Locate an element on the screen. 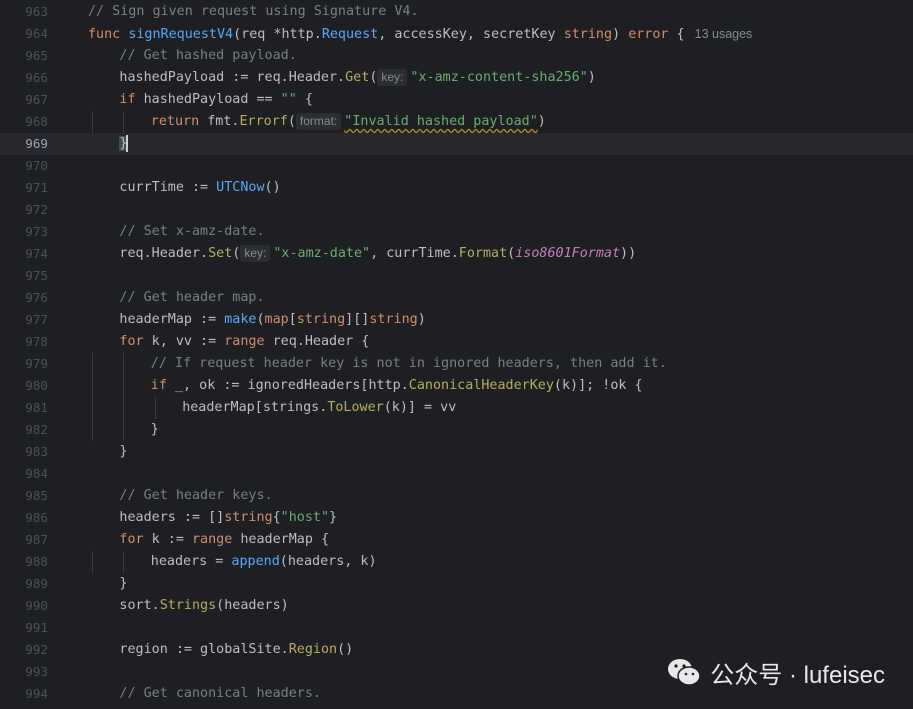  code-token: (headers) is located at coordinates (252, 605).